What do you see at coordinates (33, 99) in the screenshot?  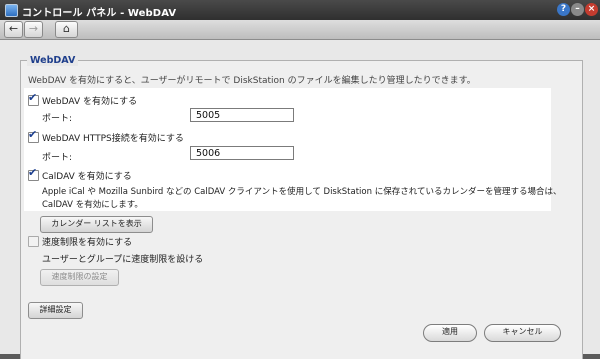 I see `webdav-checkbox: ✔` at bounding box center [33, 99].